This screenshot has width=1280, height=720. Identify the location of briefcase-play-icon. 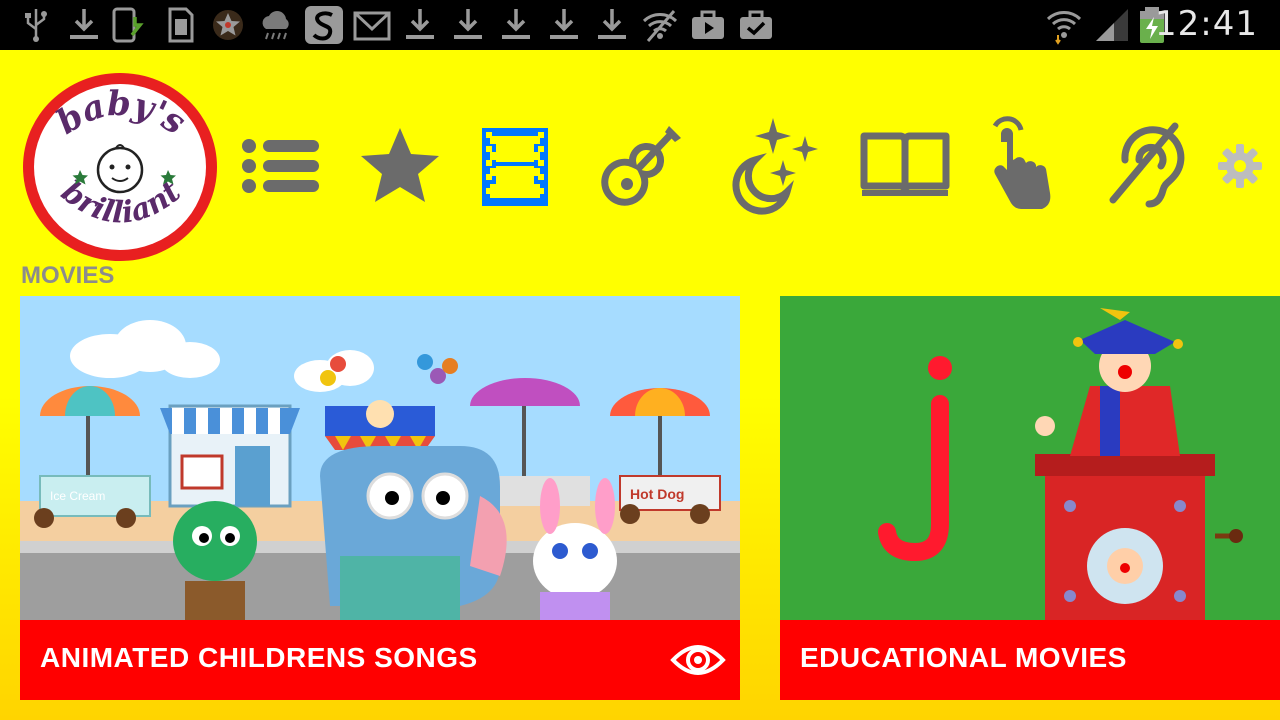
(708, 25).